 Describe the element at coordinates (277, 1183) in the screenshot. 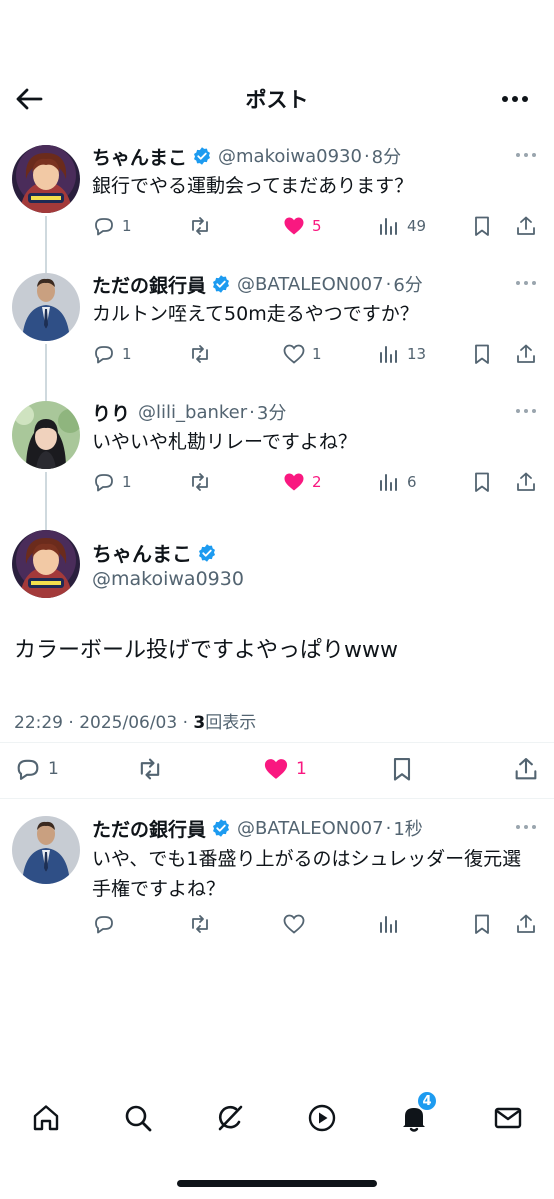

I see `home-indicator` at that location.